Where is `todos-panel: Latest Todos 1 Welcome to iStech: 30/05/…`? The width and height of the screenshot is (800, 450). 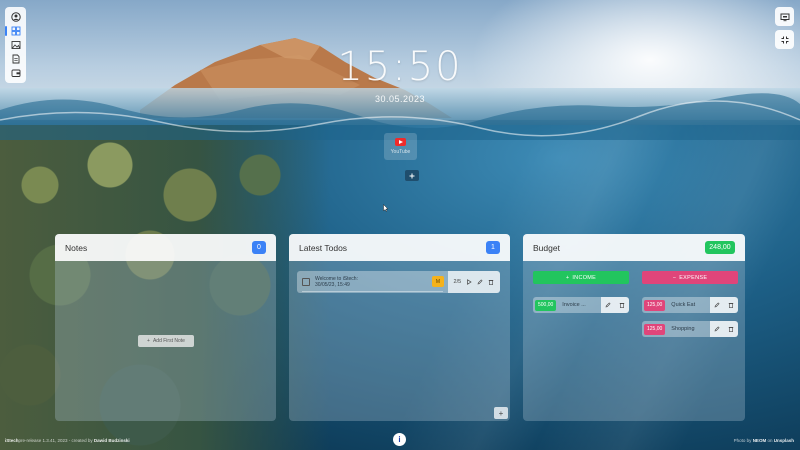
todos-panel: Latest Todos 1 Welcome to iStech: 30/05/… is located at coordinates (399, 327).